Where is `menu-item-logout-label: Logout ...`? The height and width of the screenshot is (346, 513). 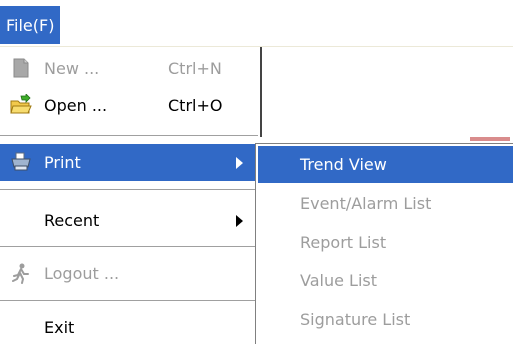 menu-item-logout-label: Logout ... is located at coordinates (82, 273).